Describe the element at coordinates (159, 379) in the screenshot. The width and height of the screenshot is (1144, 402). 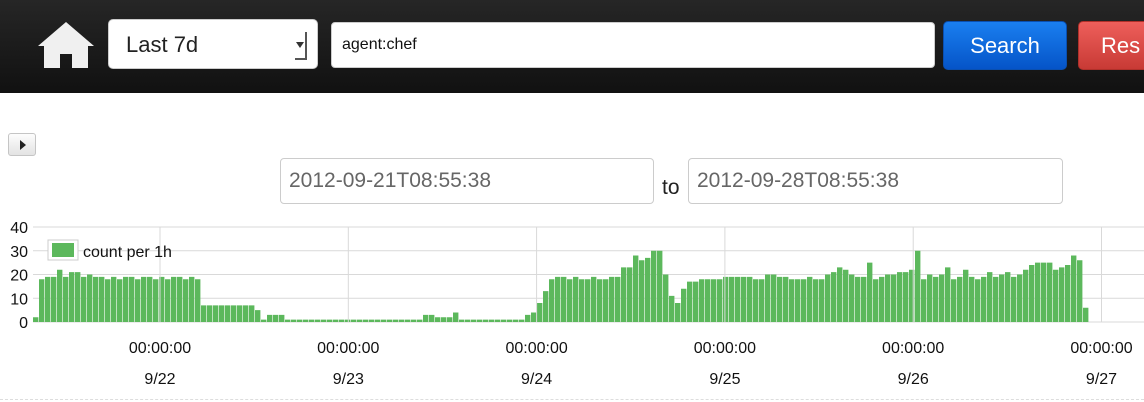
I see `x-tick-date: 9/22` at that location.